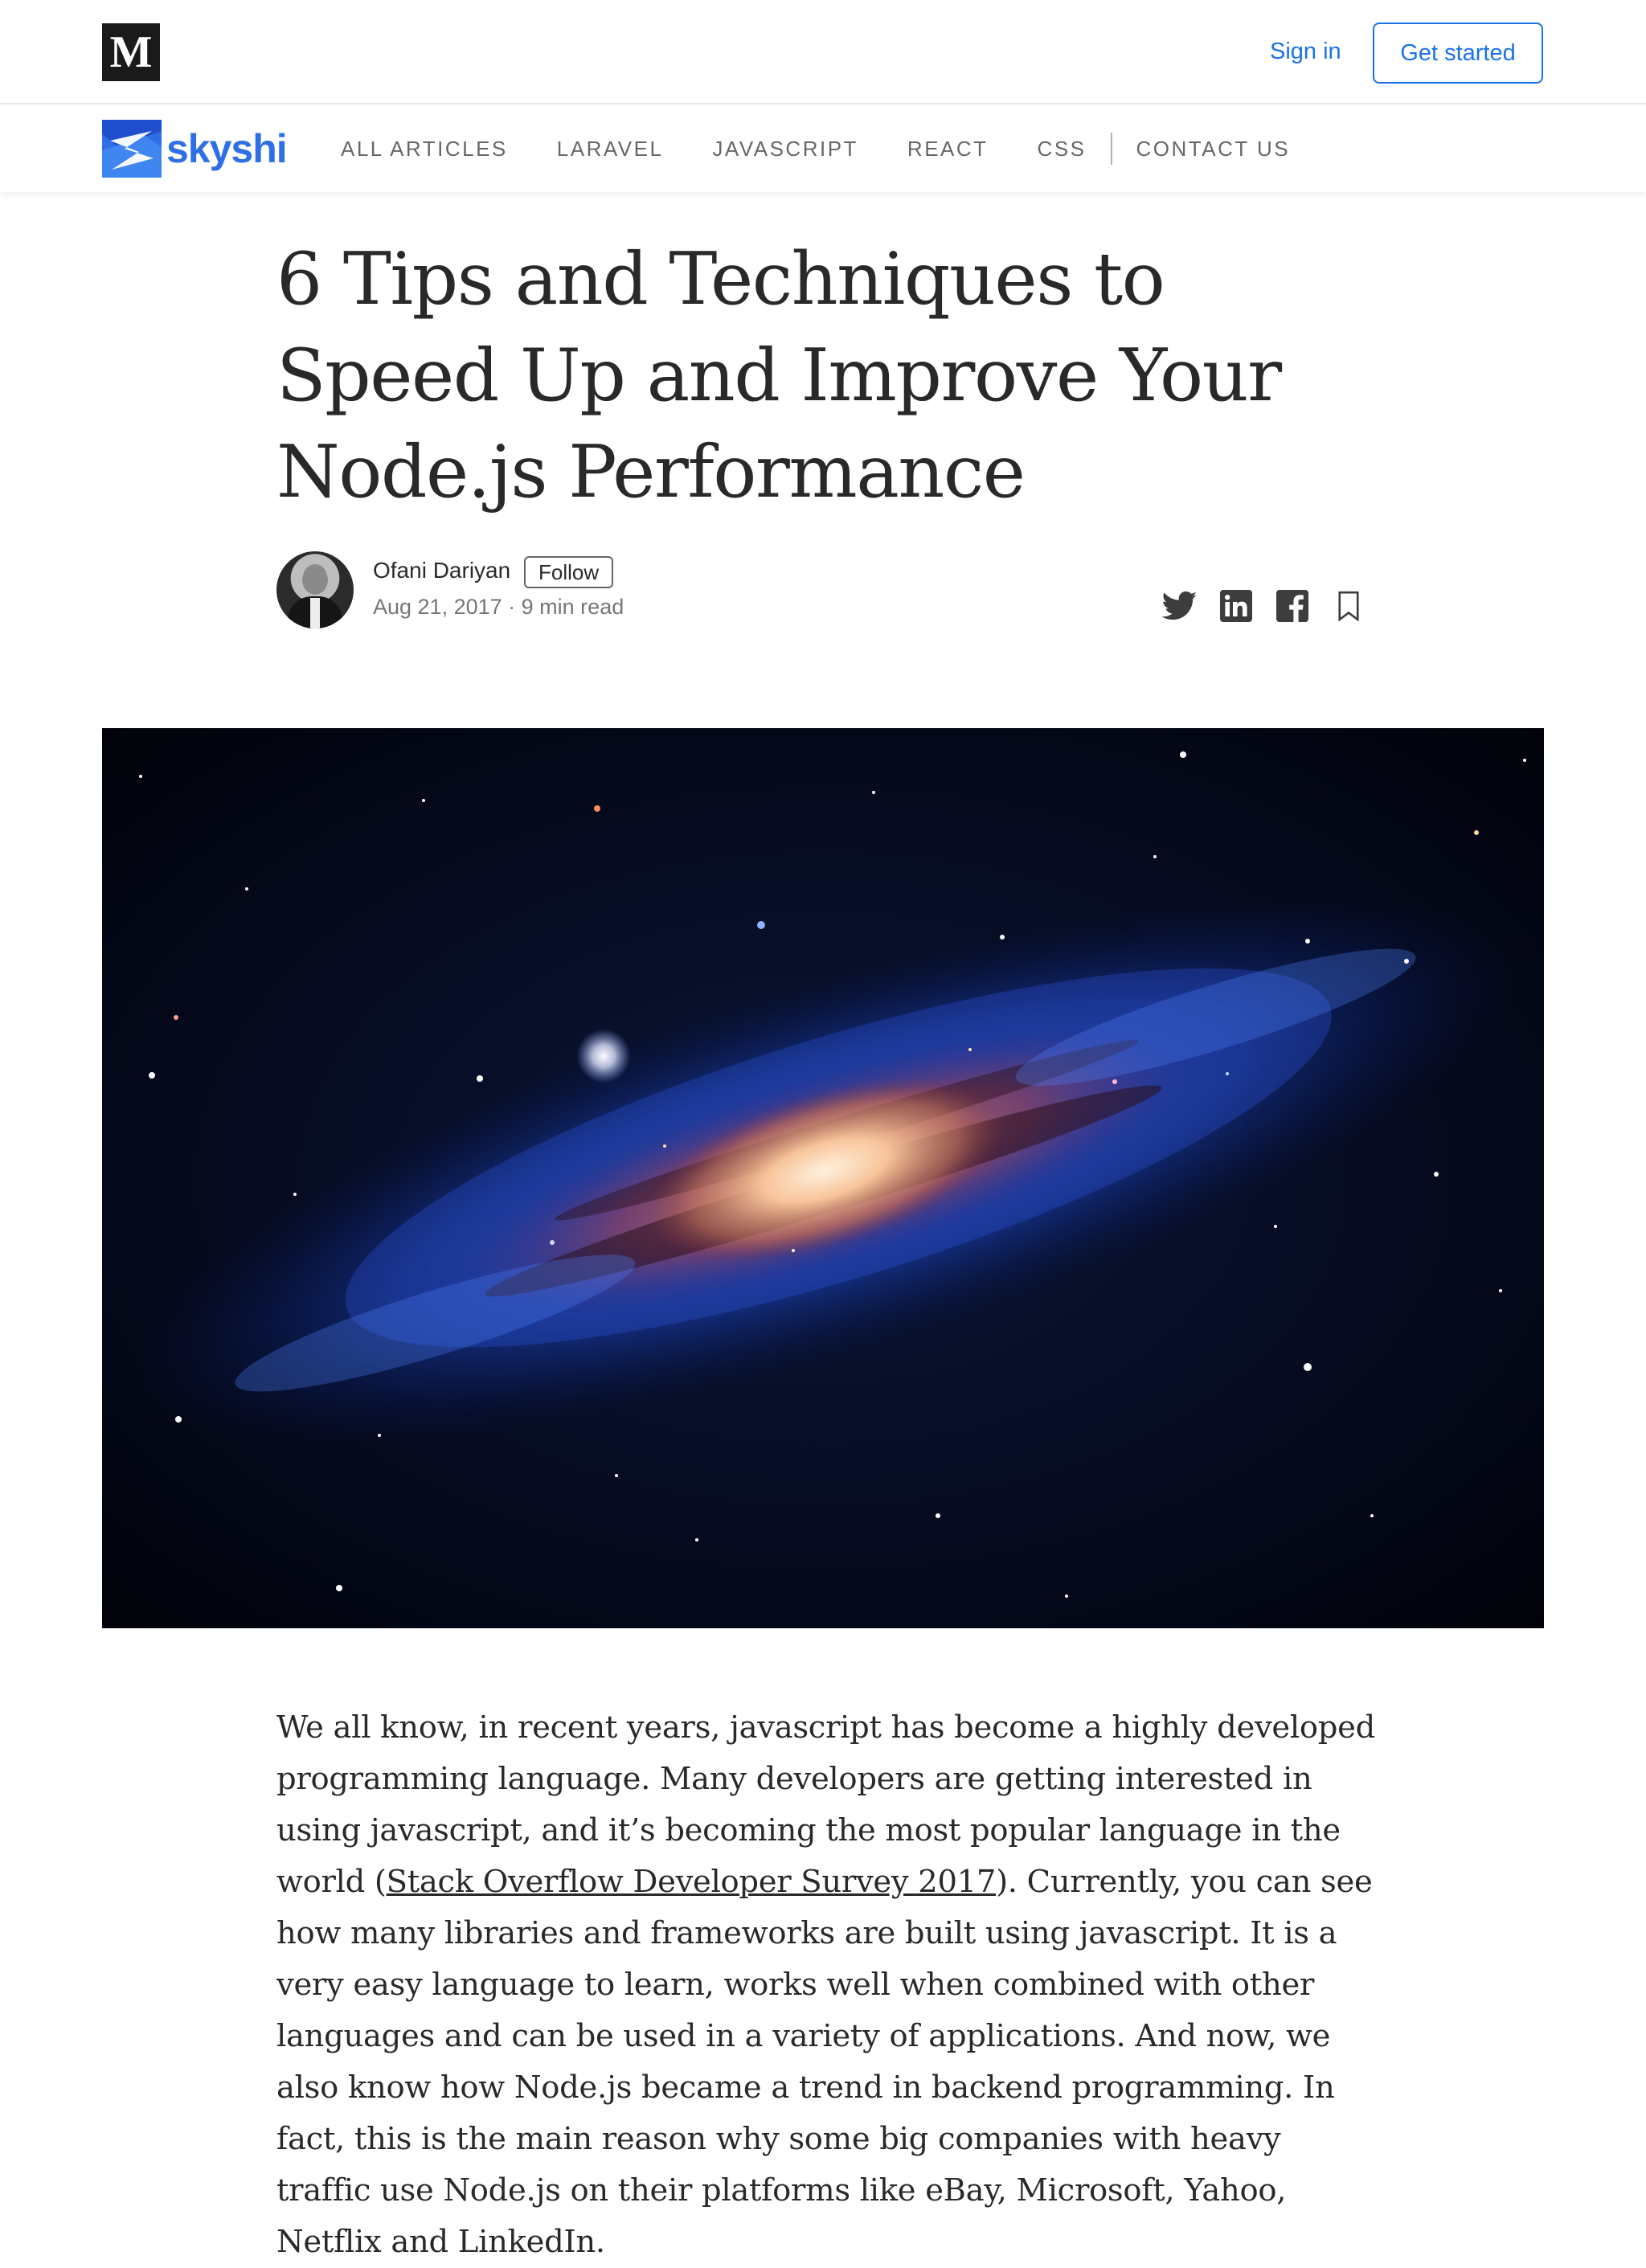 This screenshot has width=1646, height=2268. What do you see at coordinates (572, 607) in the screenshot?
I see `read-time: 9 min read` at bounding box center [572, 607].